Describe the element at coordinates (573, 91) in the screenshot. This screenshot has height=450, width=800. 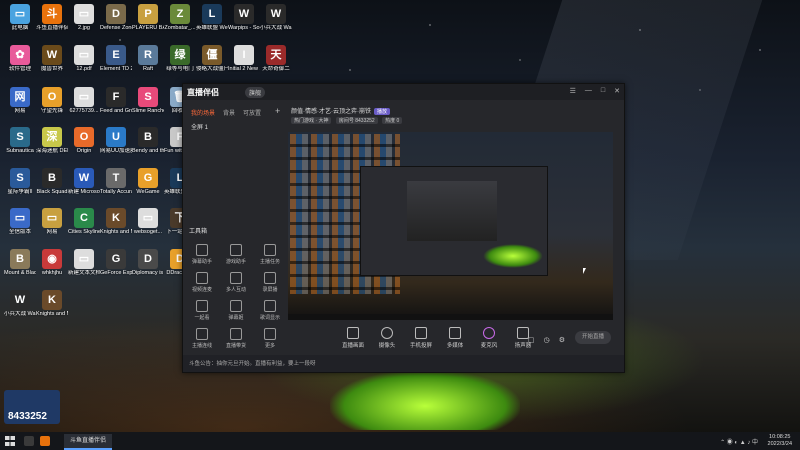
I see `menu-button: ☰` at that location.